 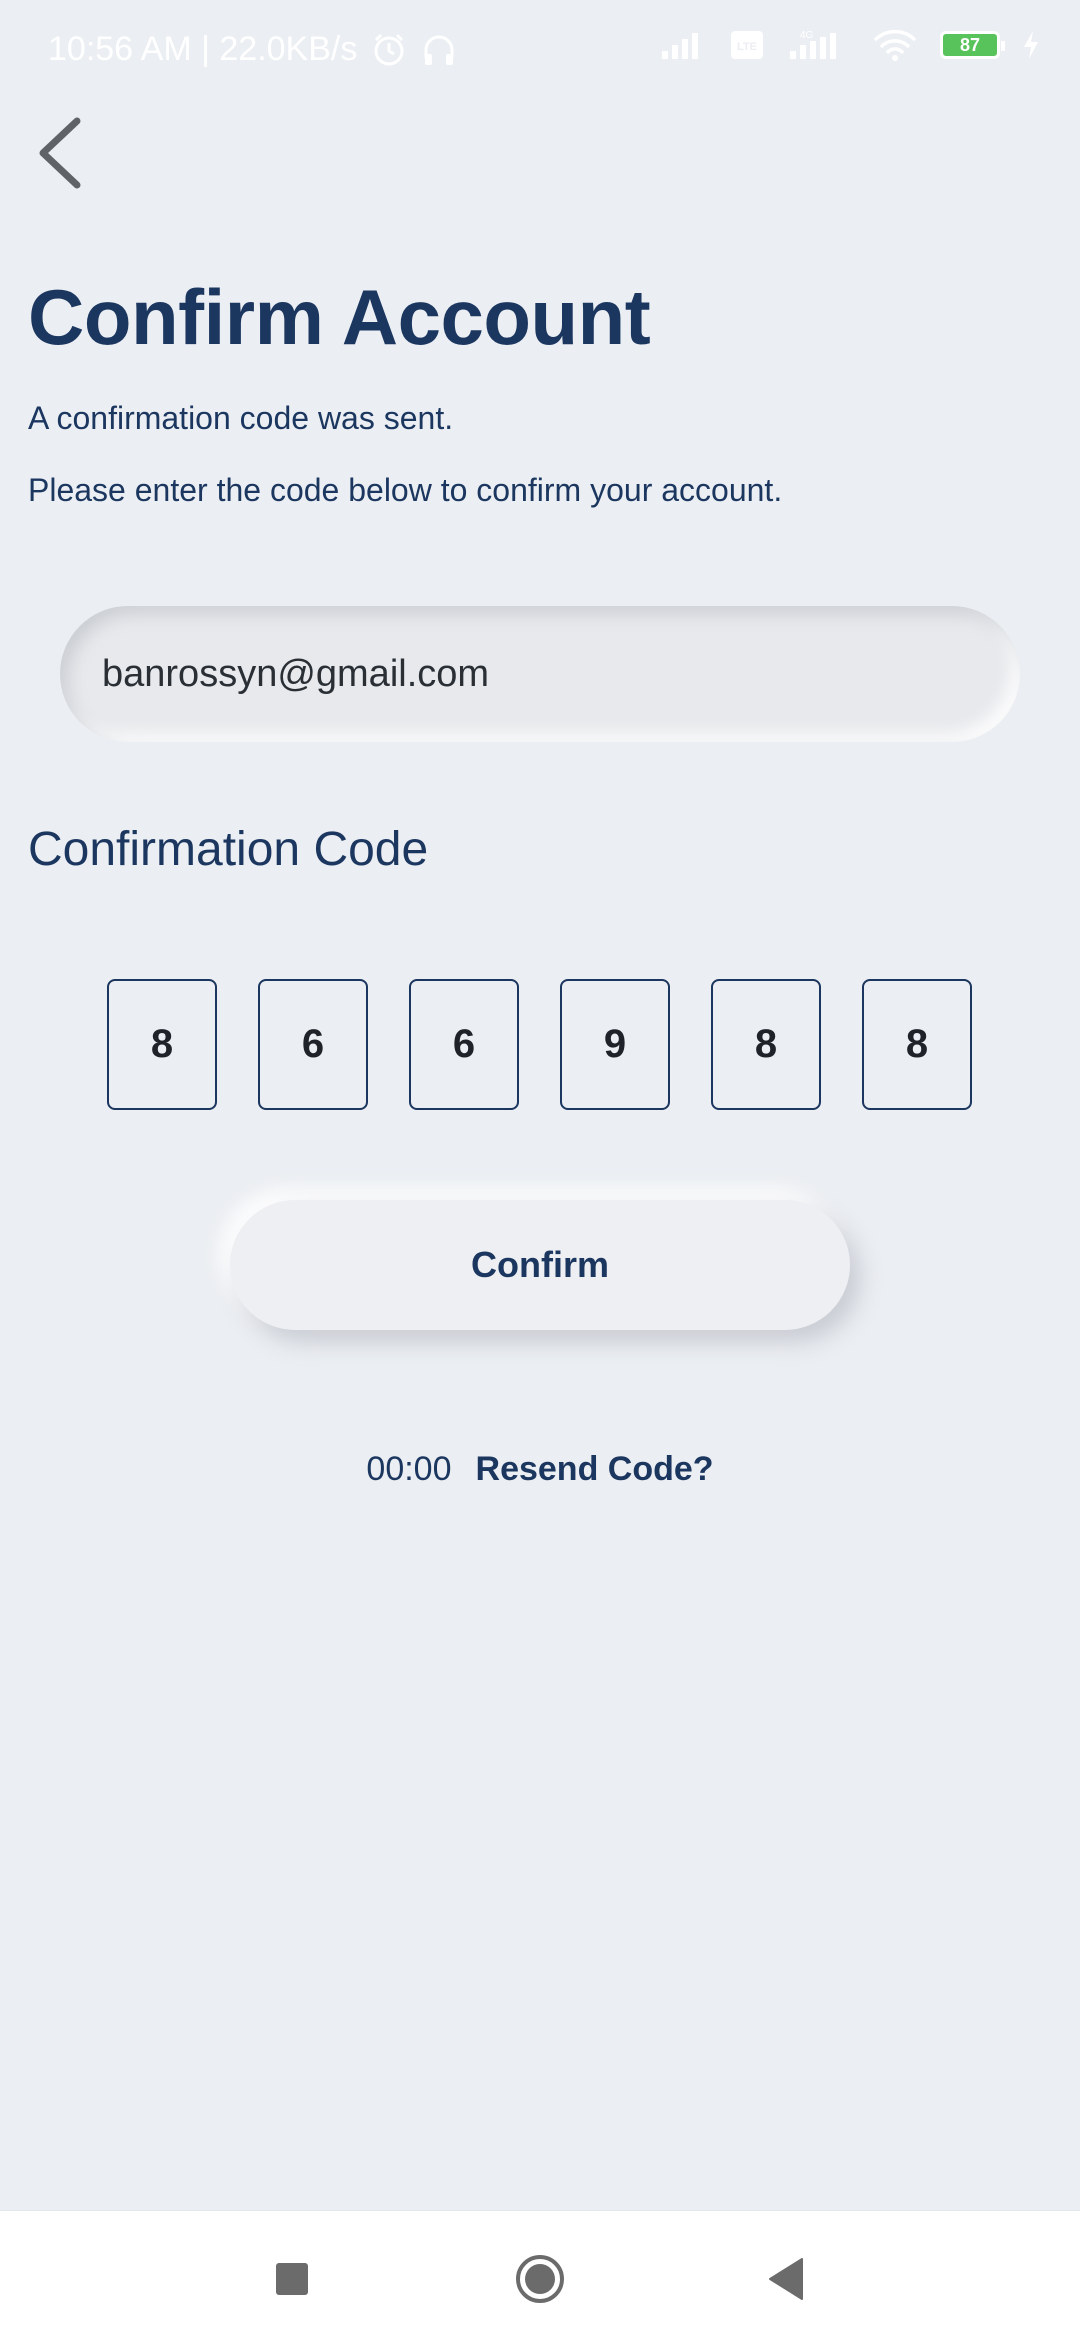 I want to click on resend-code-link: Resend Code?, so click(x=595, y=1469).